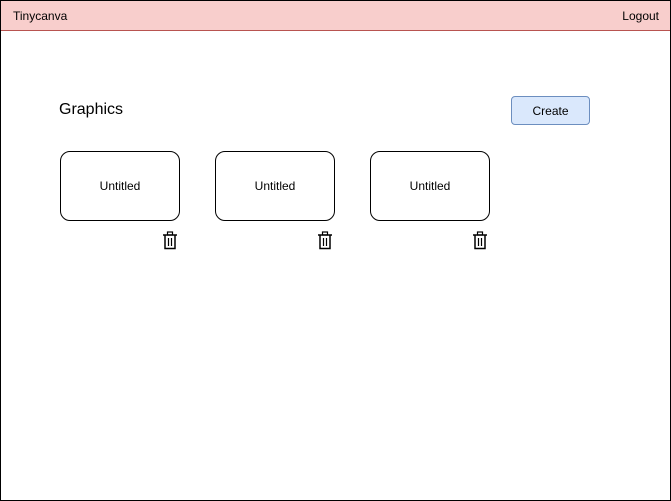  I want to click on top-bar: Tinycanva Logout, so click(335, 16).